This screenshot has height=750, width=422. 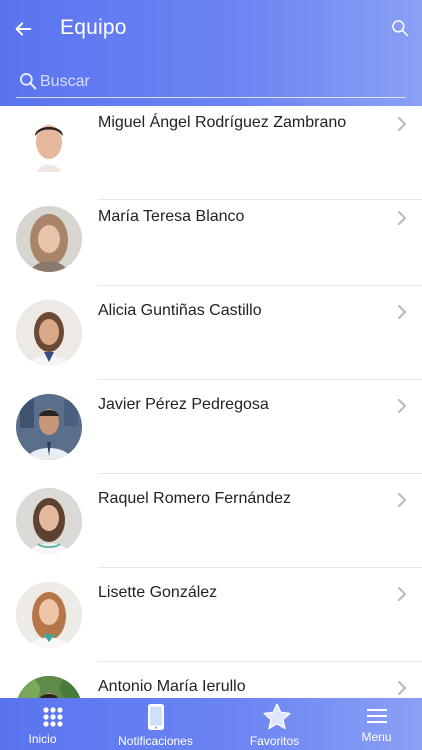 What do you see at coordinates (180, 310) in the screenshot?
I see `member-name: Alicia Guntiñas Castillo` at bounding box center [180, 310].